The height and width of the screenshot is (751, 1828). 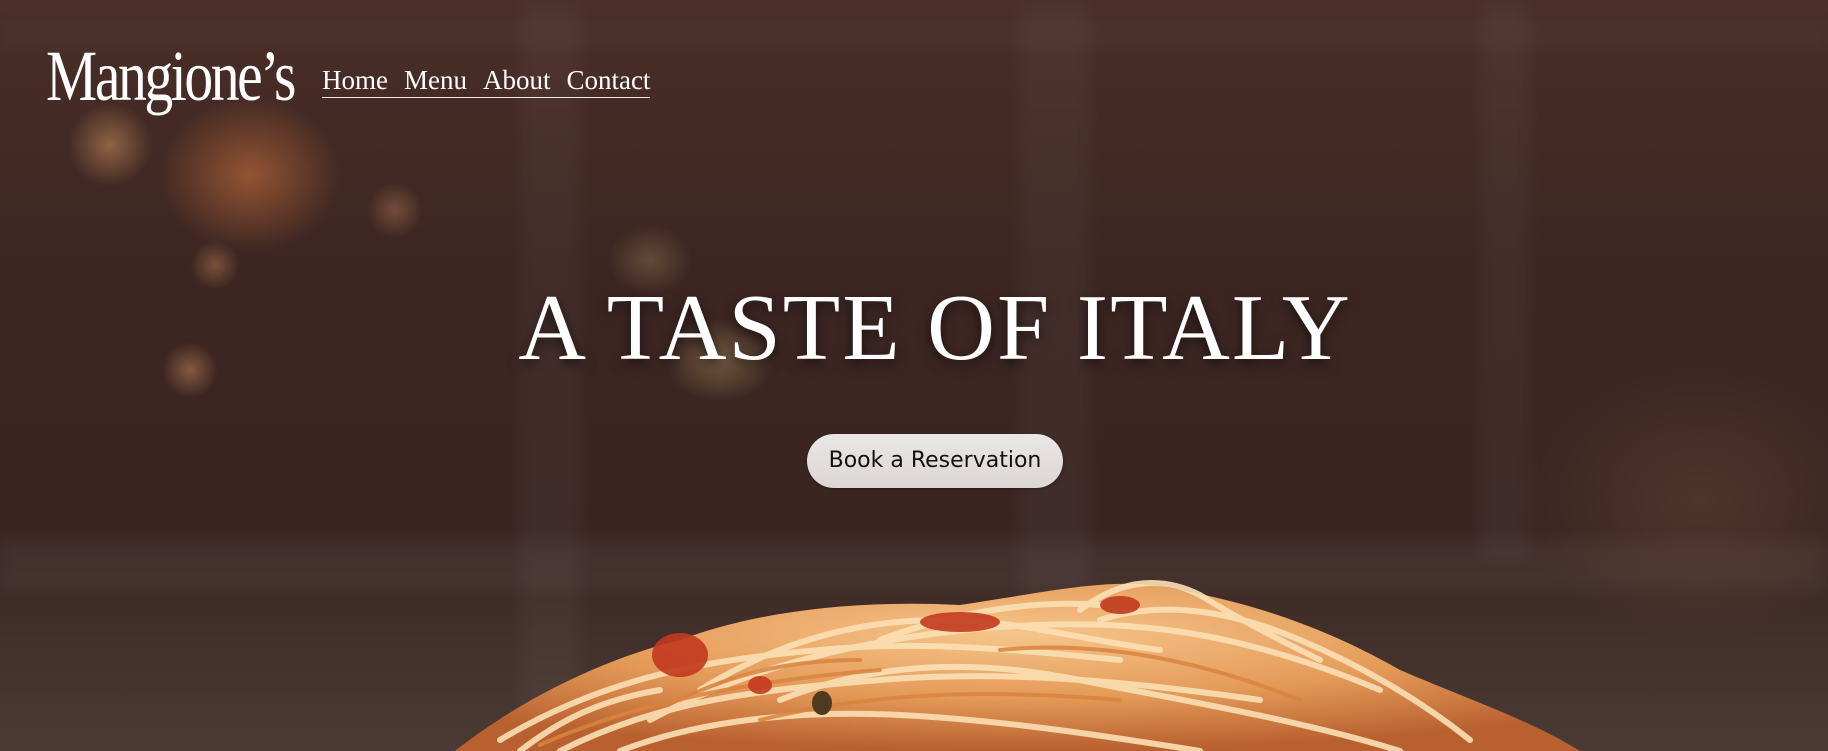 What do you see at coordinates (171, 76) in the screenshot?
I see `brand-logo: Mangione’s` at bounding box center [171, 76].